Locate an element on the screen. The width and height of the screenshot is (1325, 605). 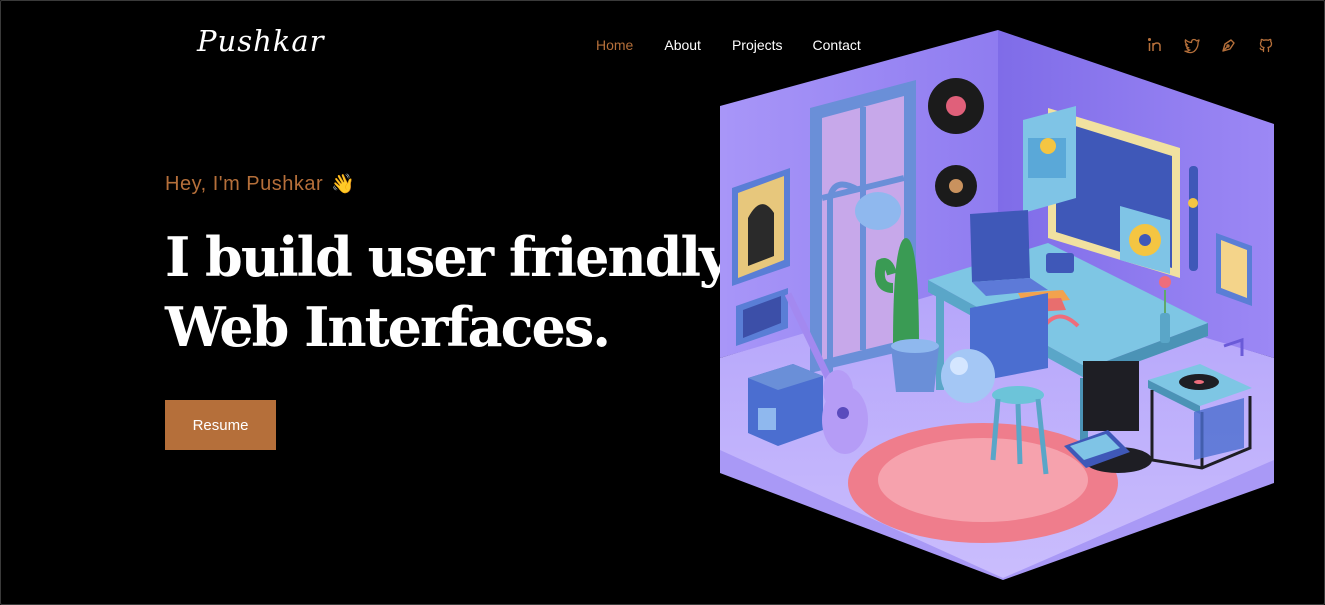
logo: Pushkar is located at coordinates (260, 41).